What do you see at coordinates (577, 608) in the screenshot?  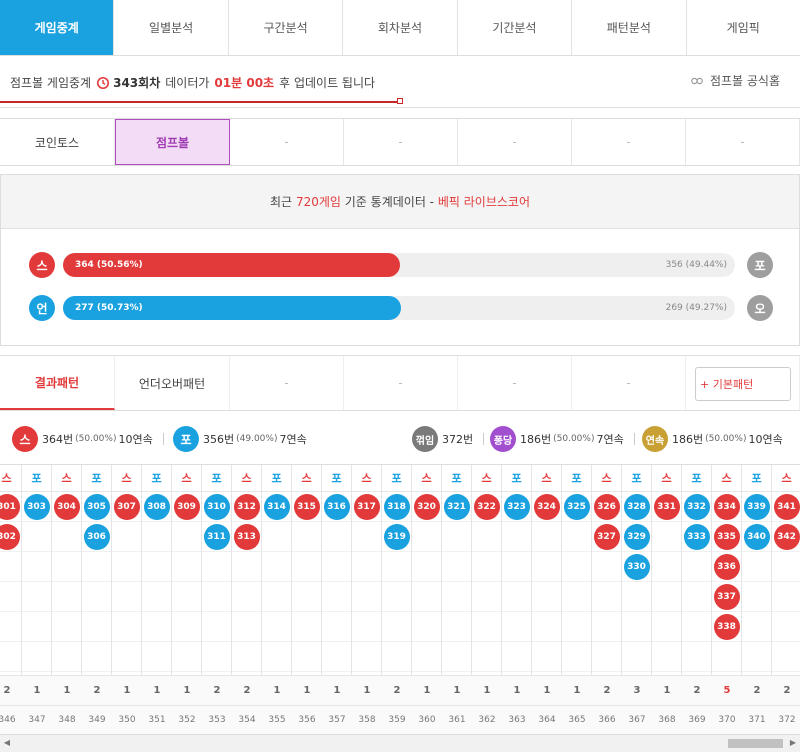 I see `pattern-column: 포 325 1 365` at bounding box center [577, 608].